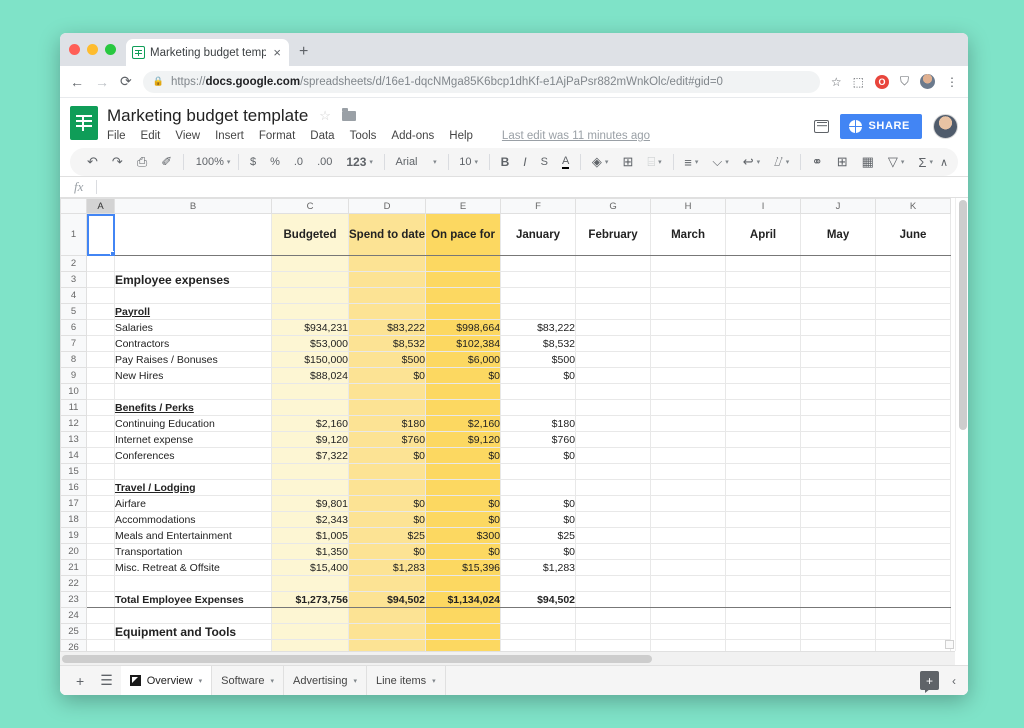  I want to click on cell-e3, so click(463, 279).